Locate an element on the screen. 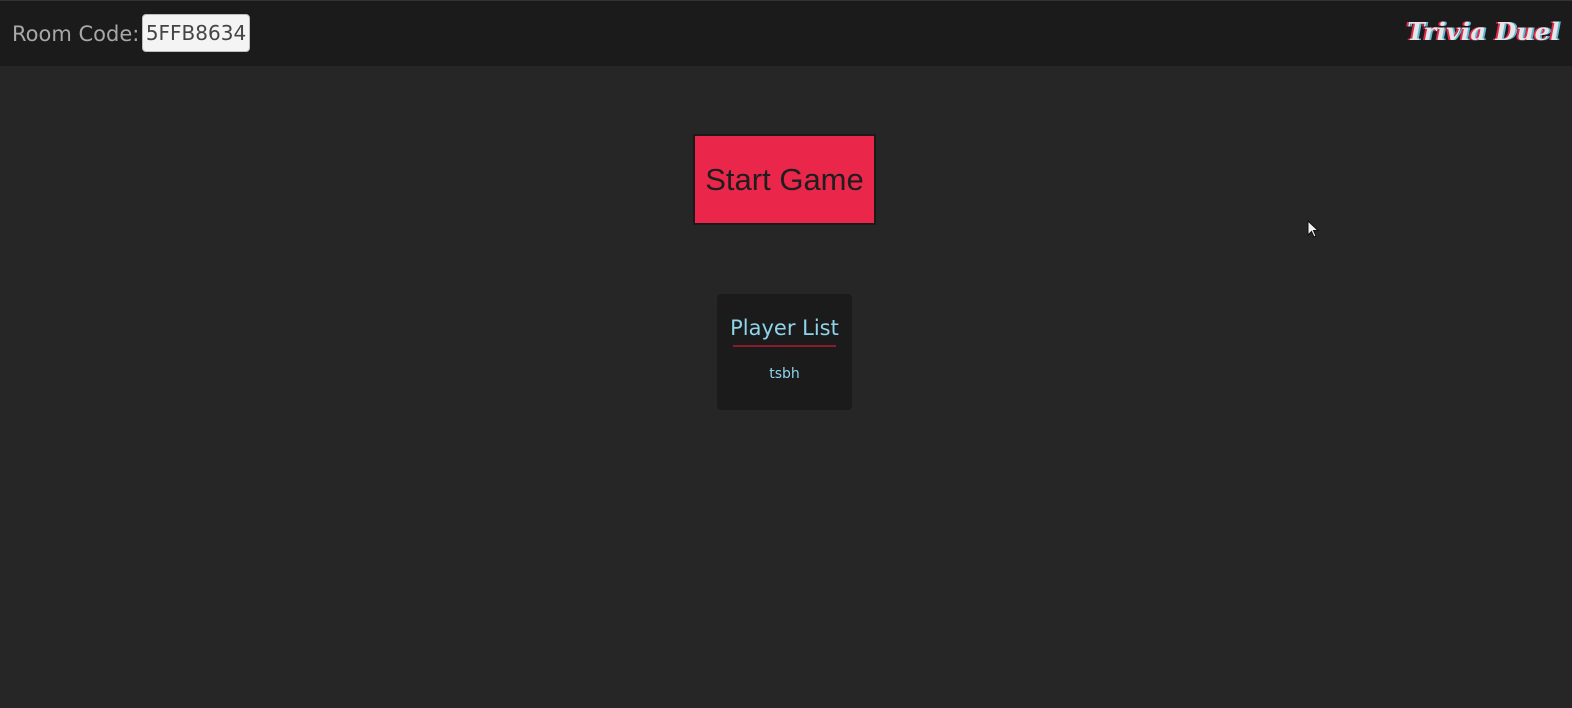 The image size is (1572, 708). player-list-panel: Player List tsbh is located at coordinates (784, 352).